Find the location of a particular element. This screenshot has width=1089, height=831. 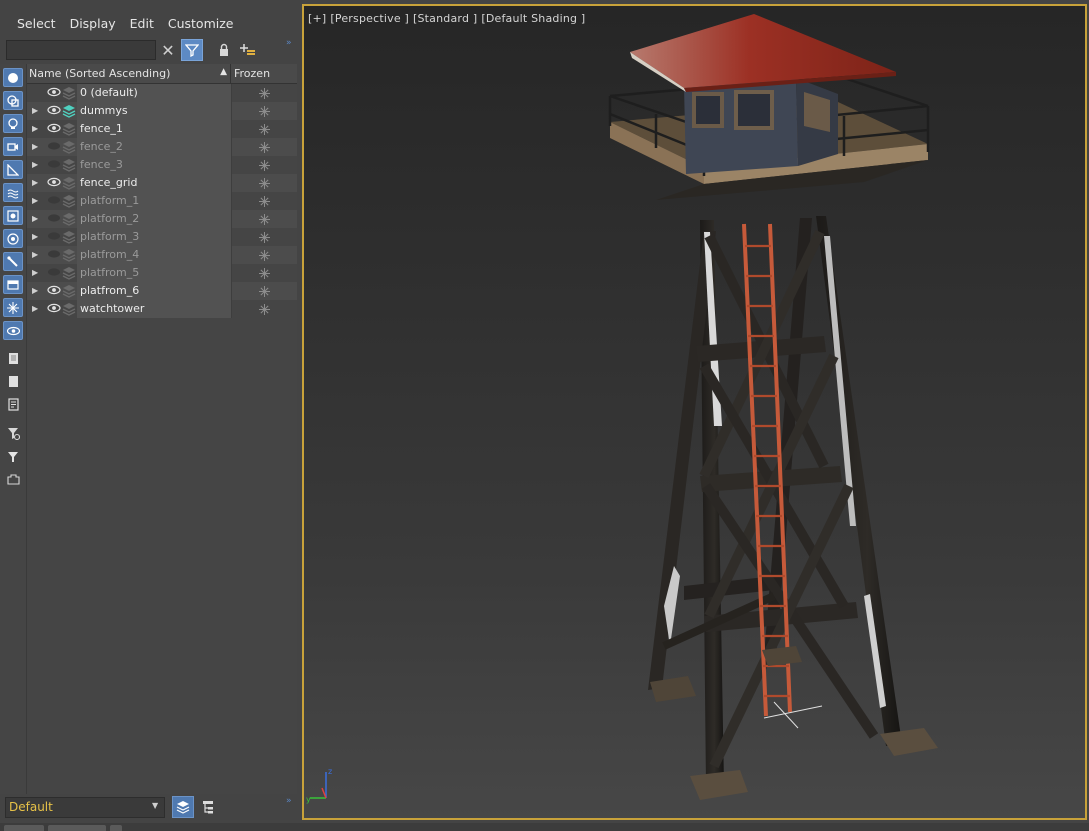

bones-filter-icon is located at coordinates (13, 261).